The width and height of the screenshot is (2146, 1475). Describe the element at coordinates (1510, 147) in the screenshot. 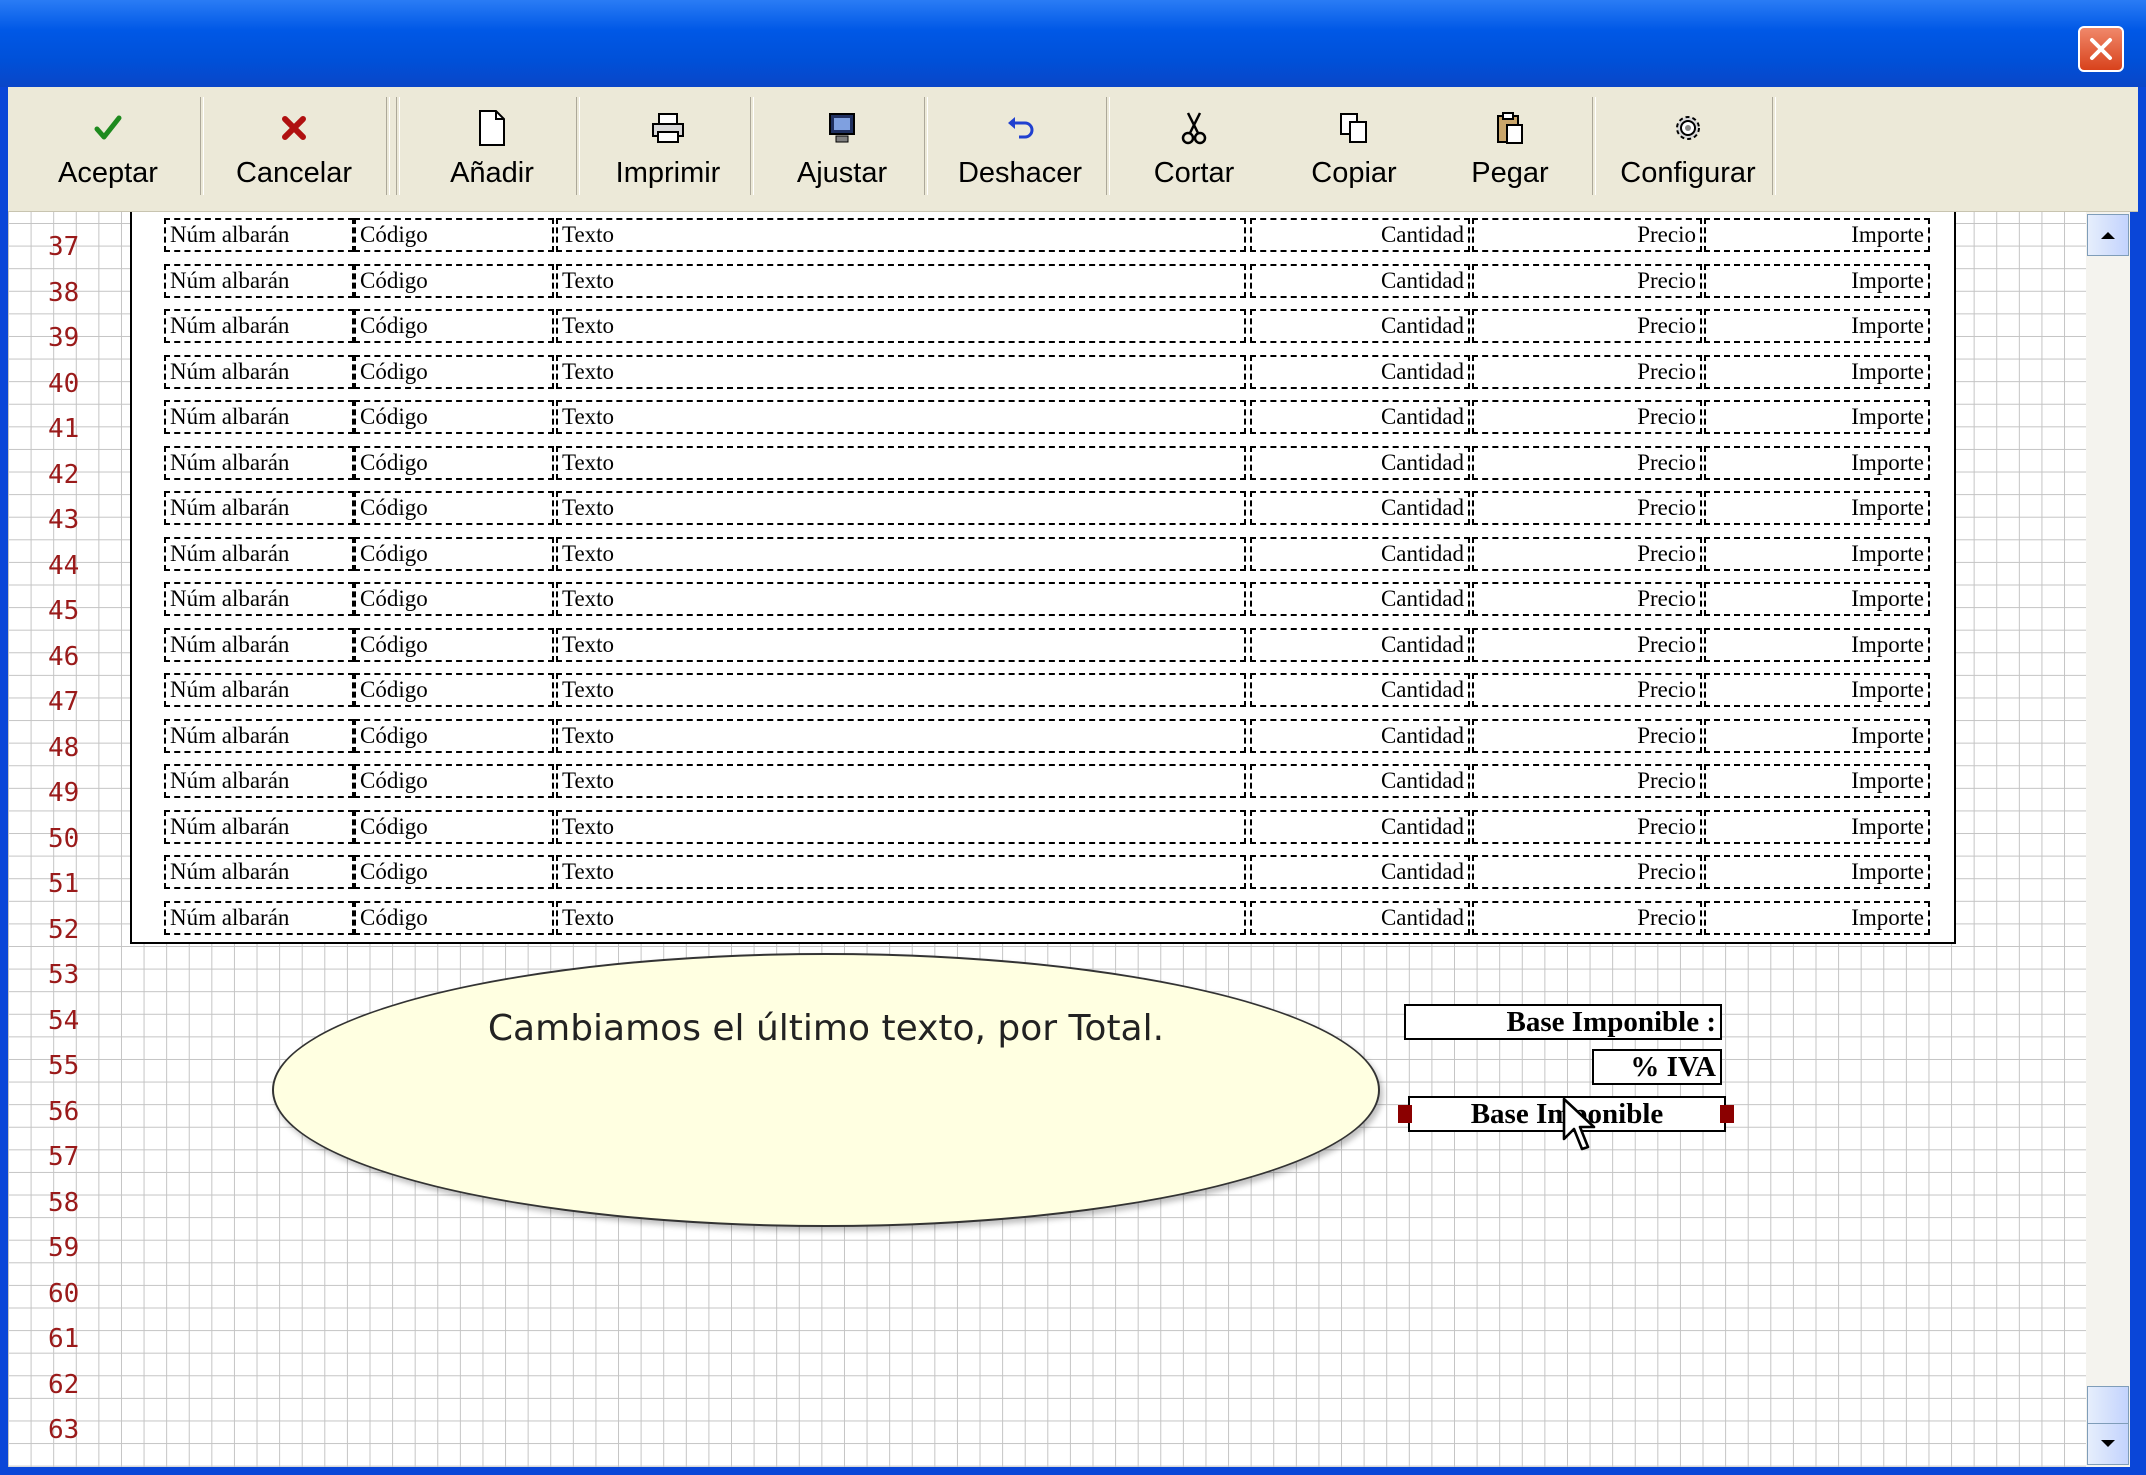

I see `pegar-button: Pegar` at that location.